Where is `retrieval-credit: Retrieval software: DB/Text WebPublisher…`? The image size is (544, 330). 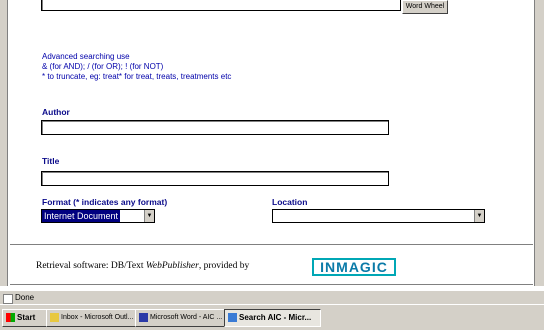
retrieval-credit: Retrieval software: DB/Text WebPublisher… is located at coordinates (142, 266).